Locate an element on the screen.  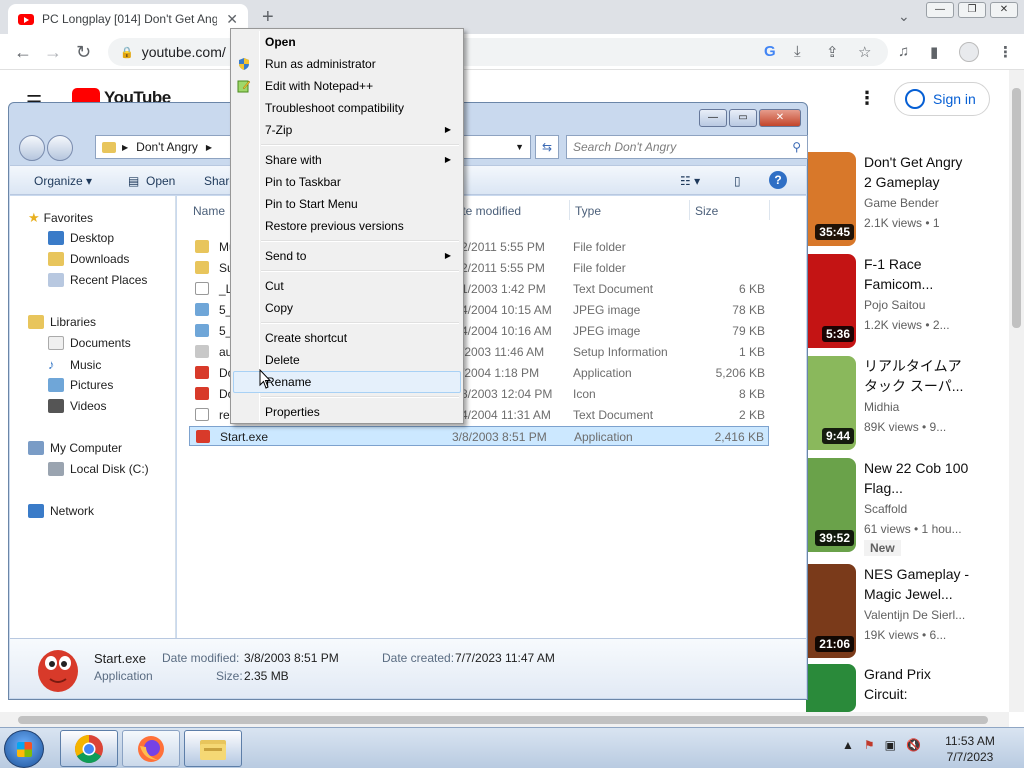
nav-network: Network is located at coordinates (61, 511).